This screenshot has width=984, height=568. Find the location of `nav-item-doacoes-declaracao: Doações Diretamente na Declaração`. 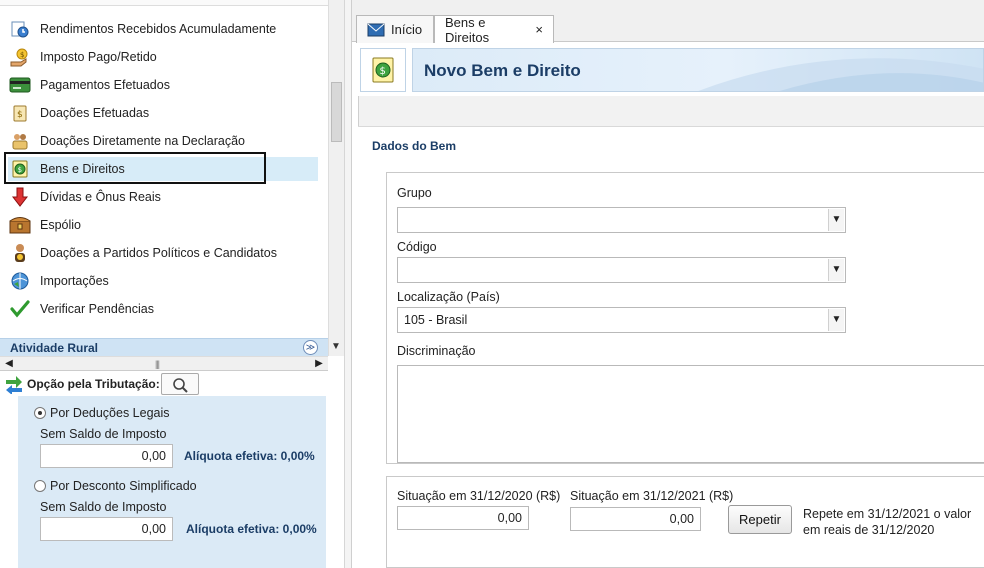

nav-item-doacoes-declaracao: Doações Diretamente na Declaração is located at coordinates (163, 141).